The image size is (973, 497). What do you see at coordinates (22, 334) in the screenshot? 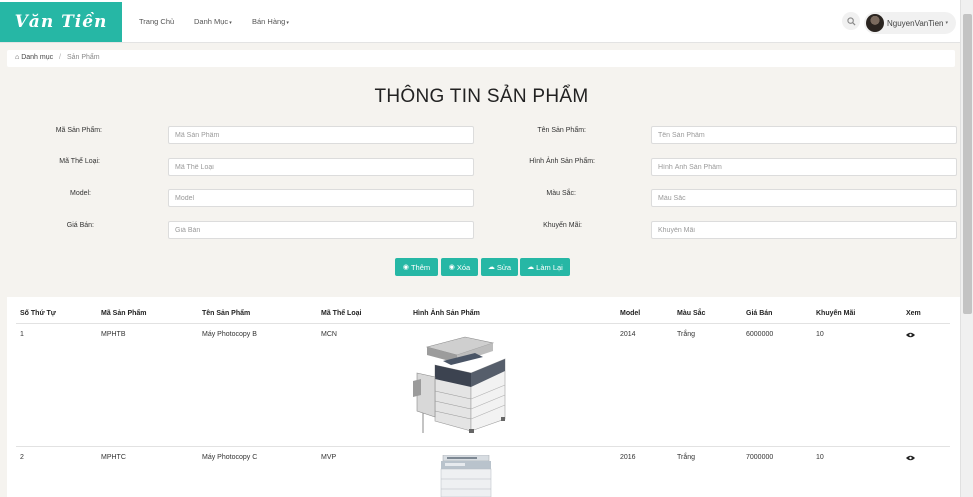
I see `cell-stt: 1` at bounding box center [22, 334].